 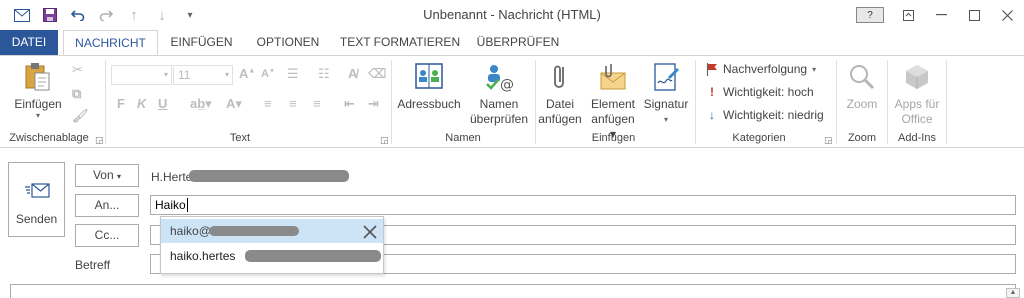 What do you see at coordinates (759, 138) in the screenshot?
I see `group-label-tags: Kategorien` at bounding box center [759, 138].